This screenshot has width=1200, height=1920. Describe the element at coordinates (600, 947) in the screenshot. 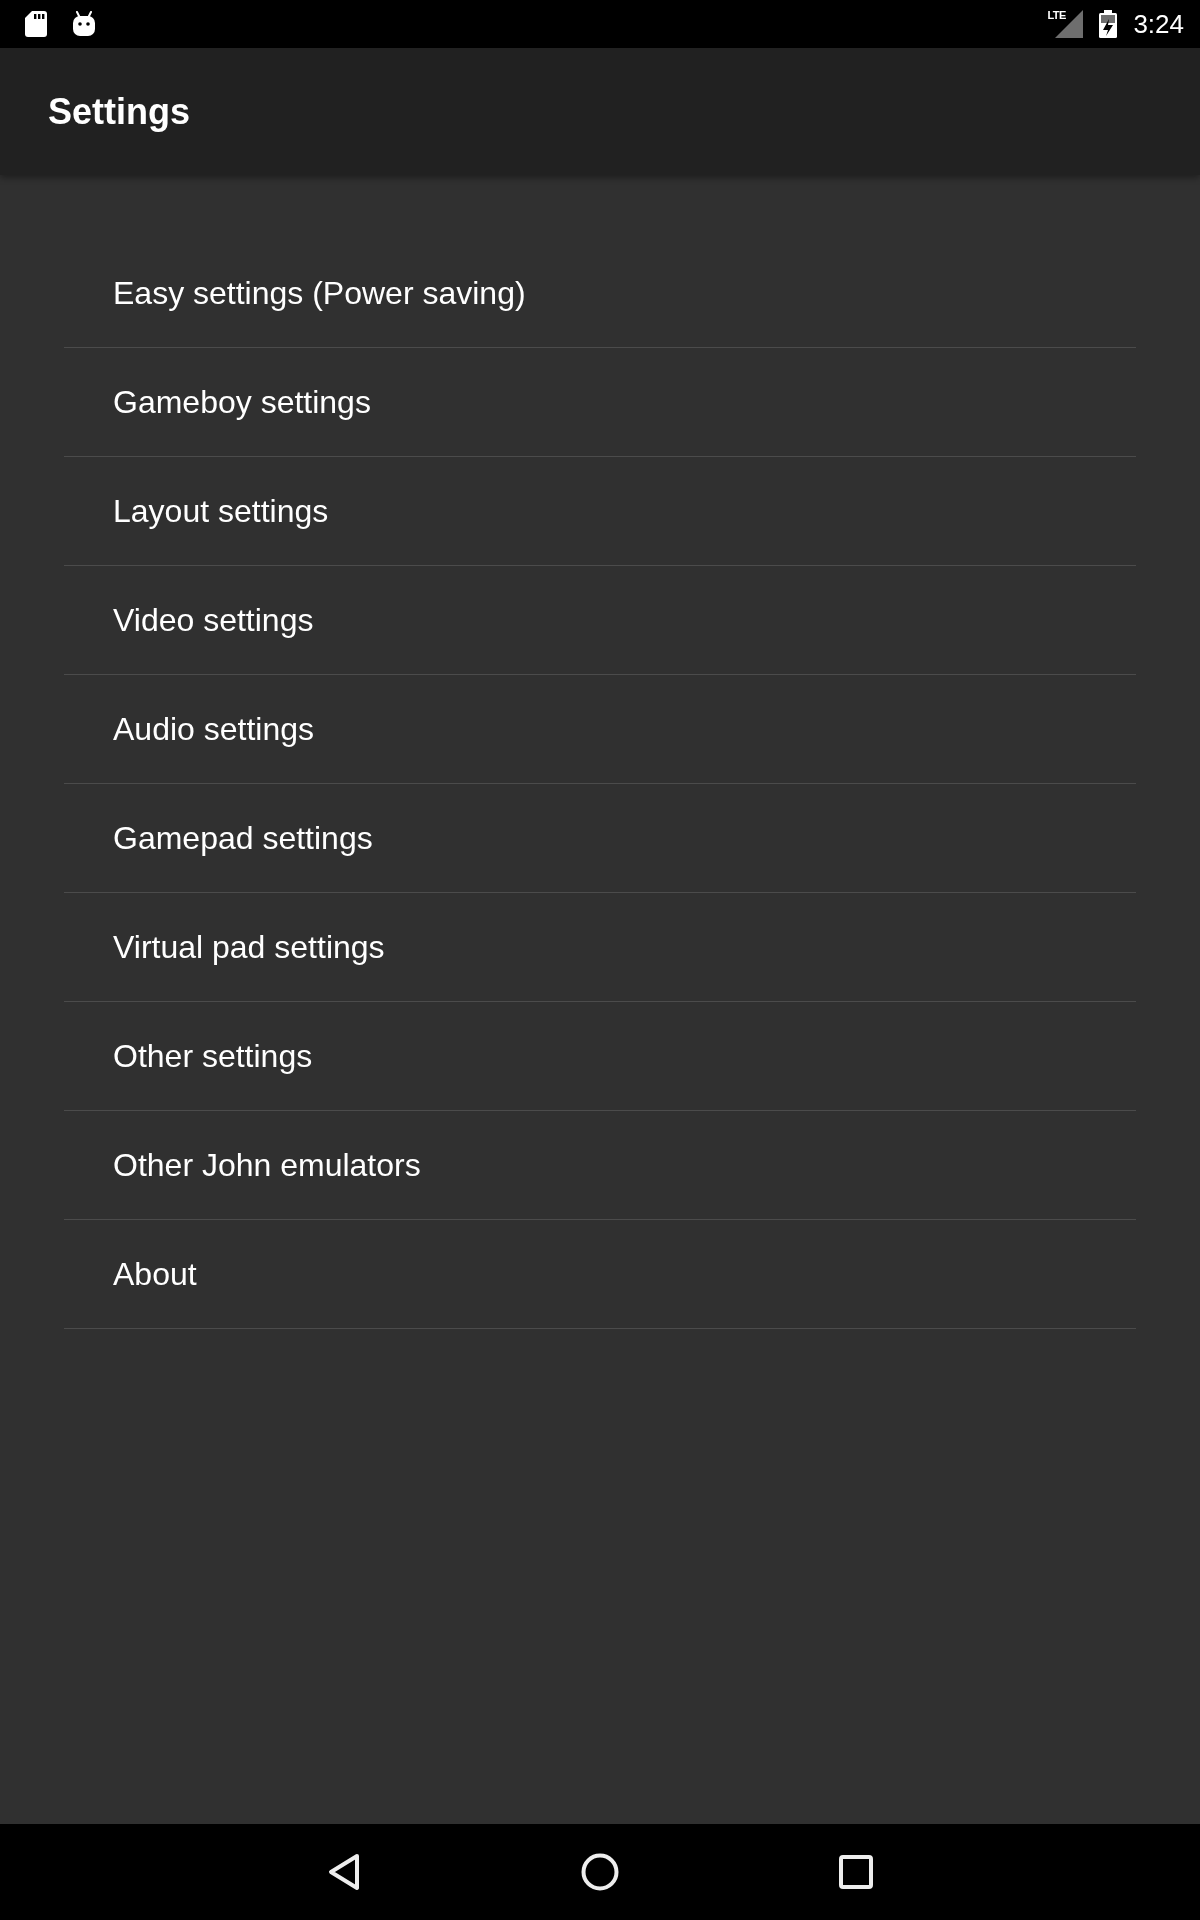

I see `settings-list-item: Virtual pad settings` at that location.